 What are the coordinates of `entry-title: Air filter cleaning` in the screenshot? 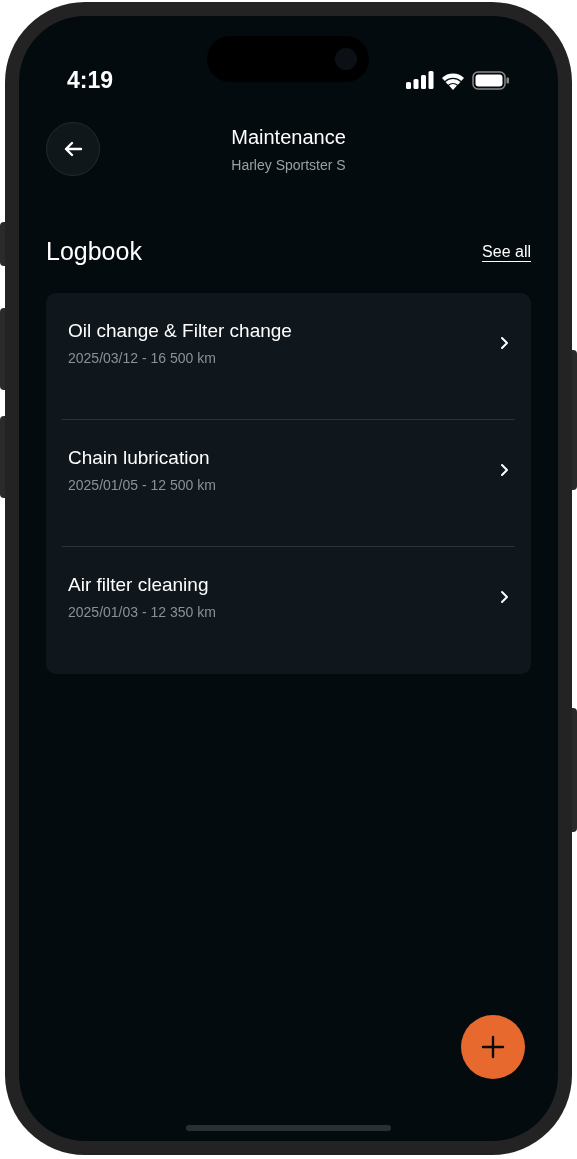 It's located at (139, 585).